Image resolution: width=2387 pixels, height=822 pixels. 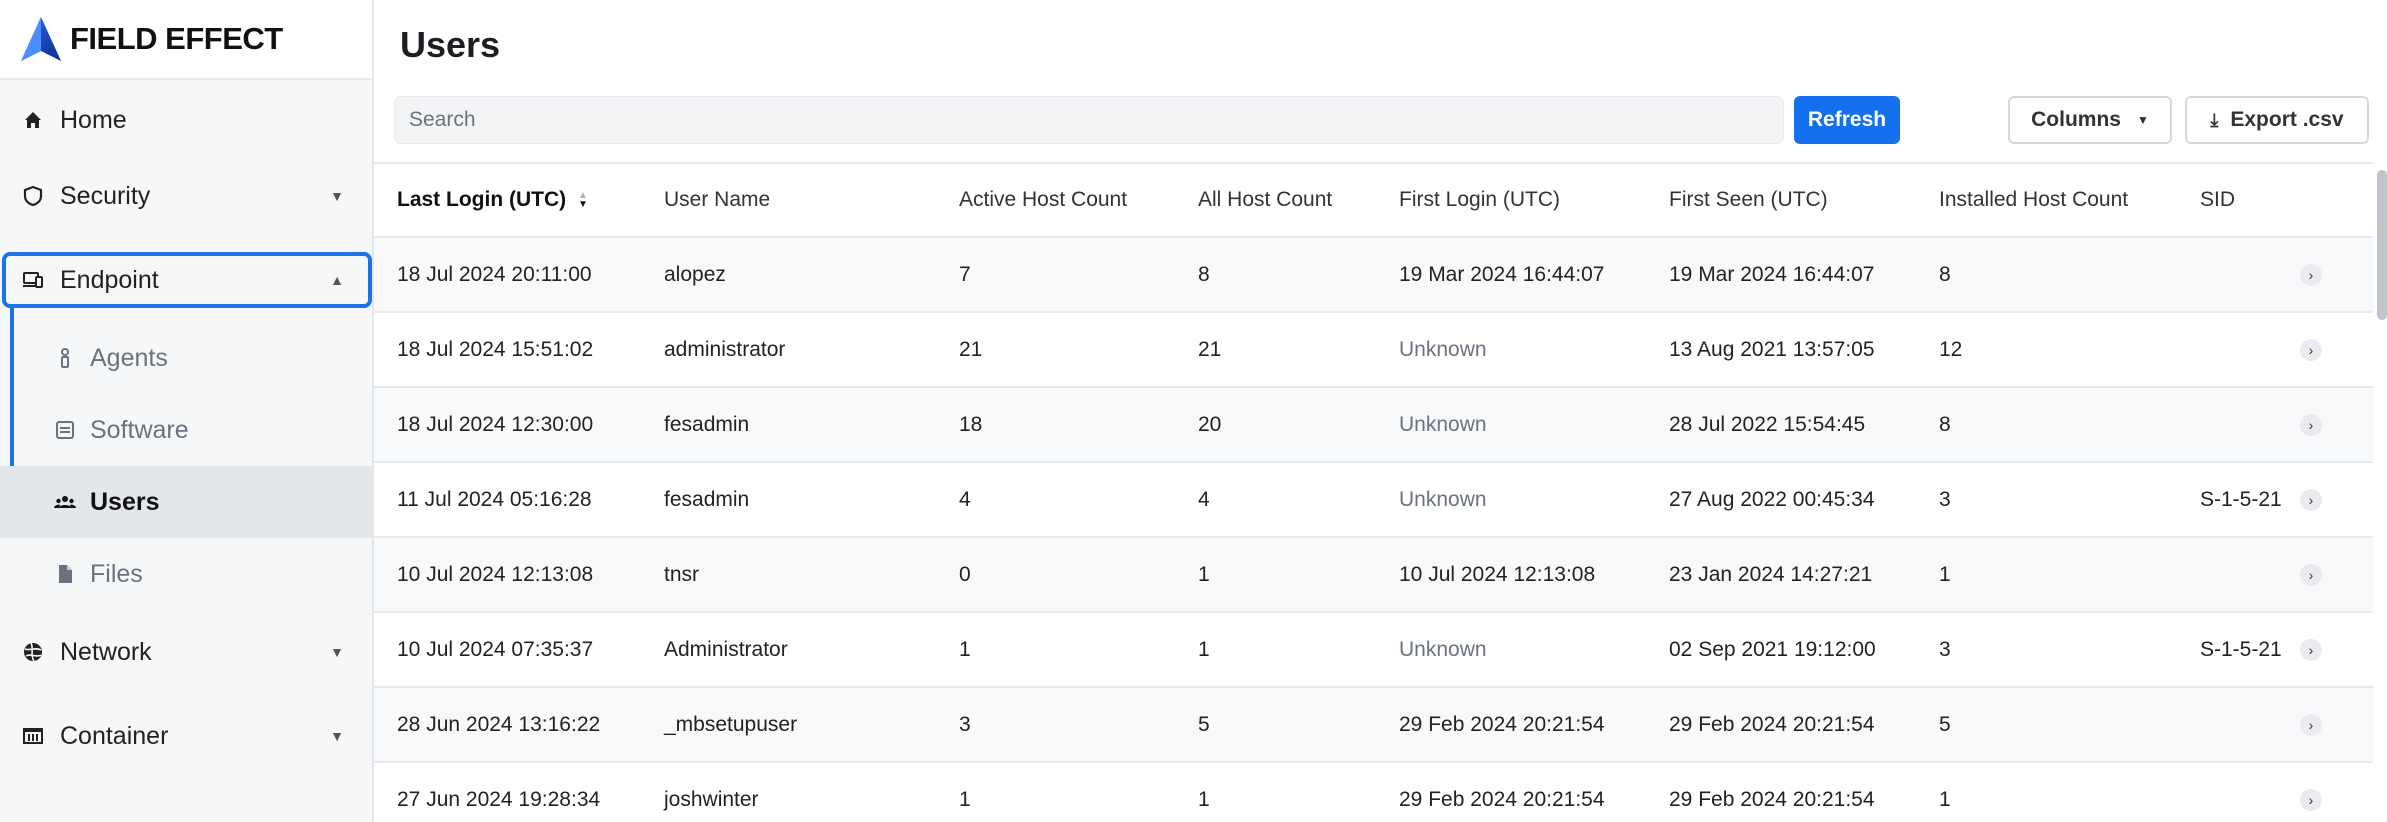 What do you see at coordinates (116, 573) in the screenshot?
I see `sidebar-item-label: Files` at bounding box center [116, 573].